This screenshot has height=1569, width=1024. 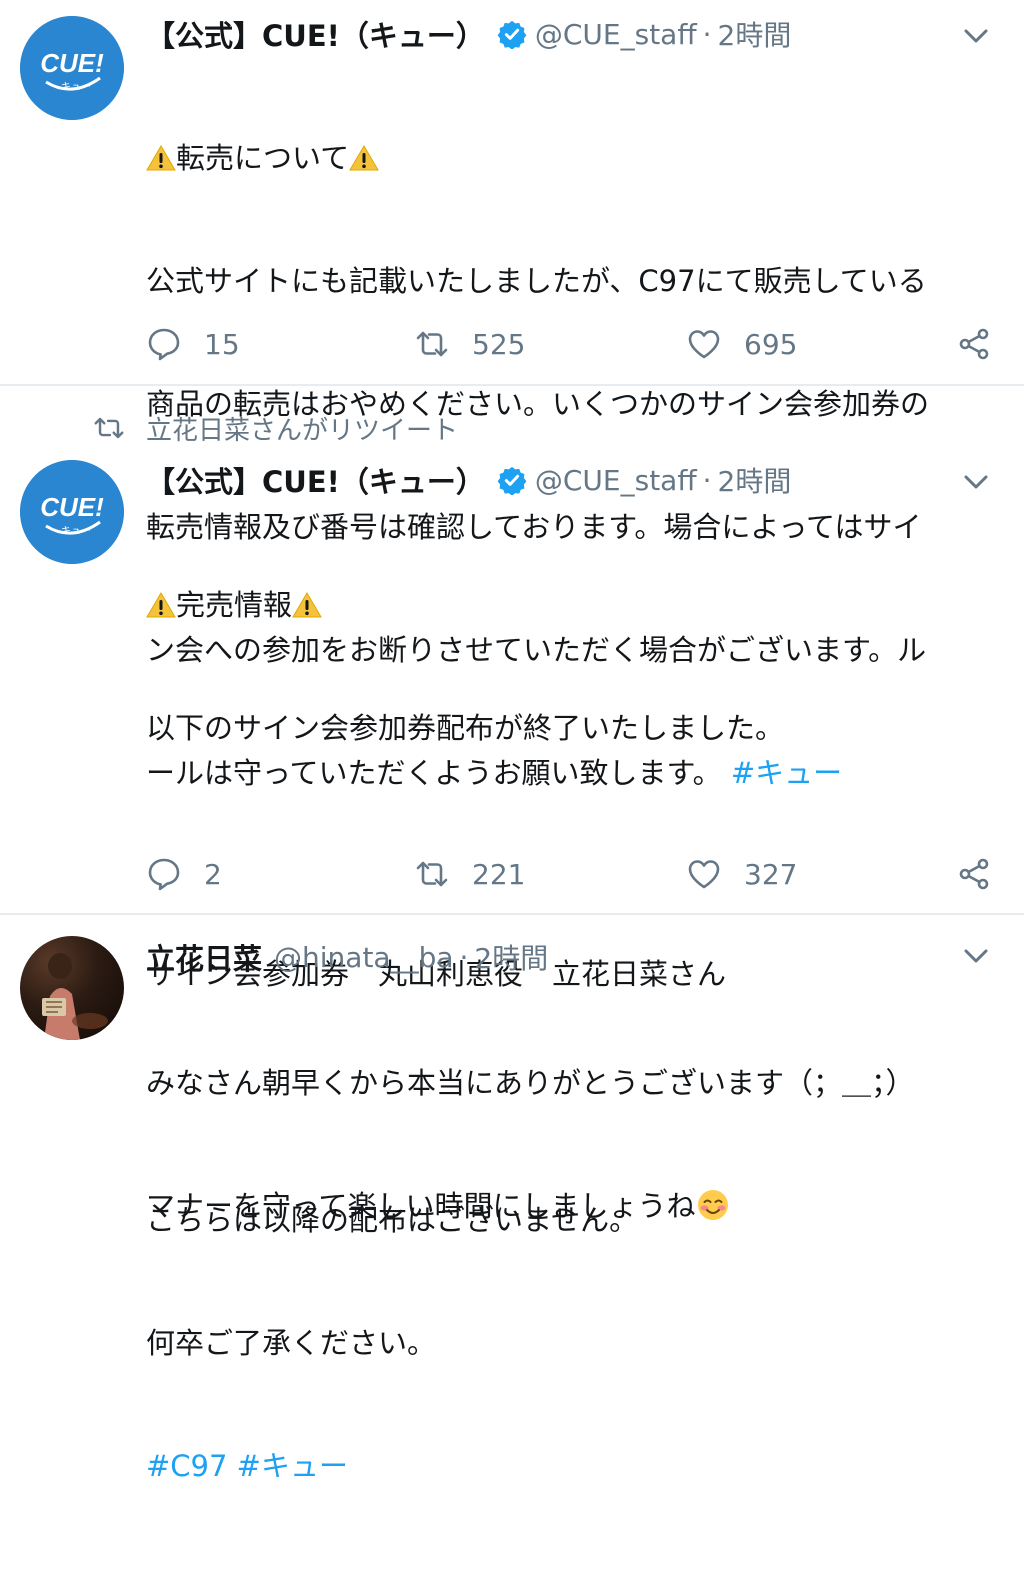 What do you see at coordinates (364, 957) in the screenshot?
I see `author-handle: @hinata__ba` at bounding box center [364, 957].